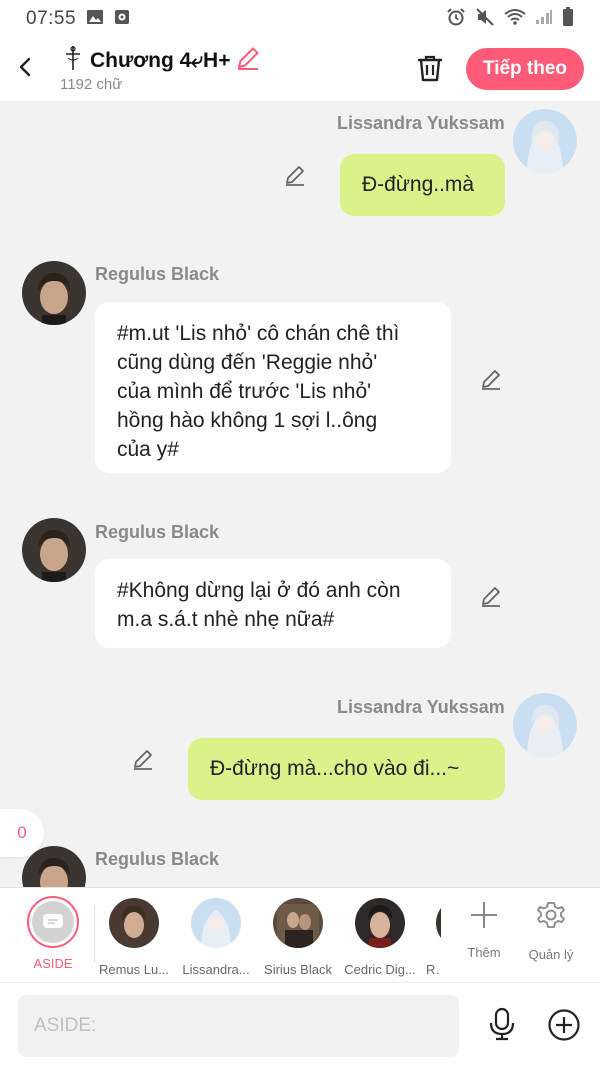 This screenshot has width=600, height=1067. Describe the element at coordinates (484, 952) in the screenshot. I see `add-label: Thêm` at that location.